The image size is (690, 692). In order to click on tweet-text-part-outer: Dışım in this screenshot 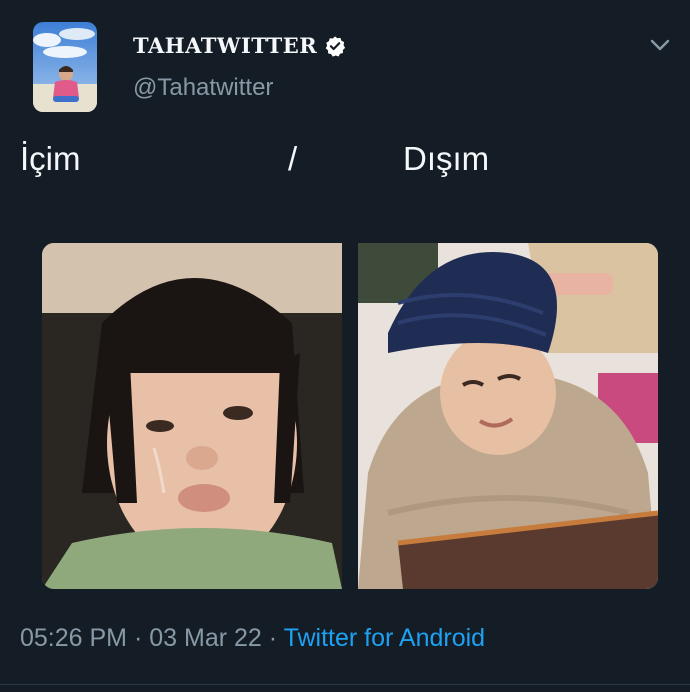, I will do `click(446, 158)`.